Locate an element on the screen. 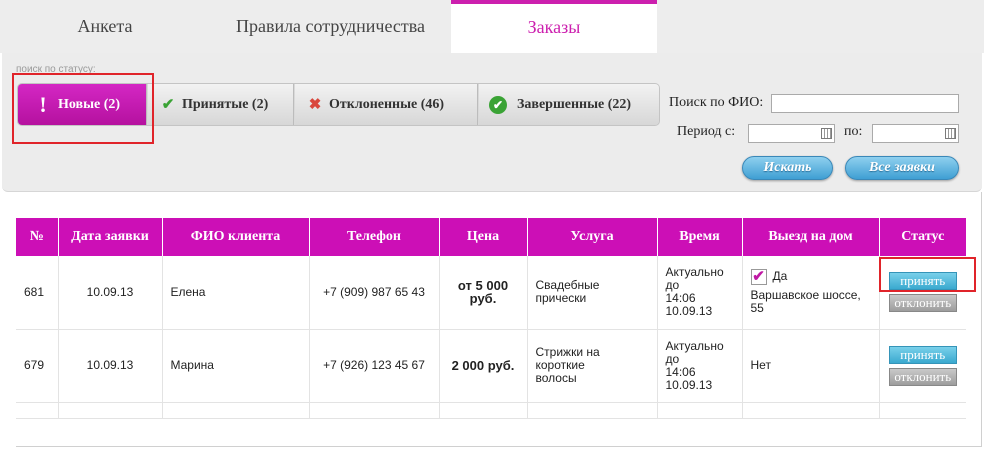 This screenshot has height=451, width=984. all-orders-button: Все заявки is located at coordinates (902, 168).